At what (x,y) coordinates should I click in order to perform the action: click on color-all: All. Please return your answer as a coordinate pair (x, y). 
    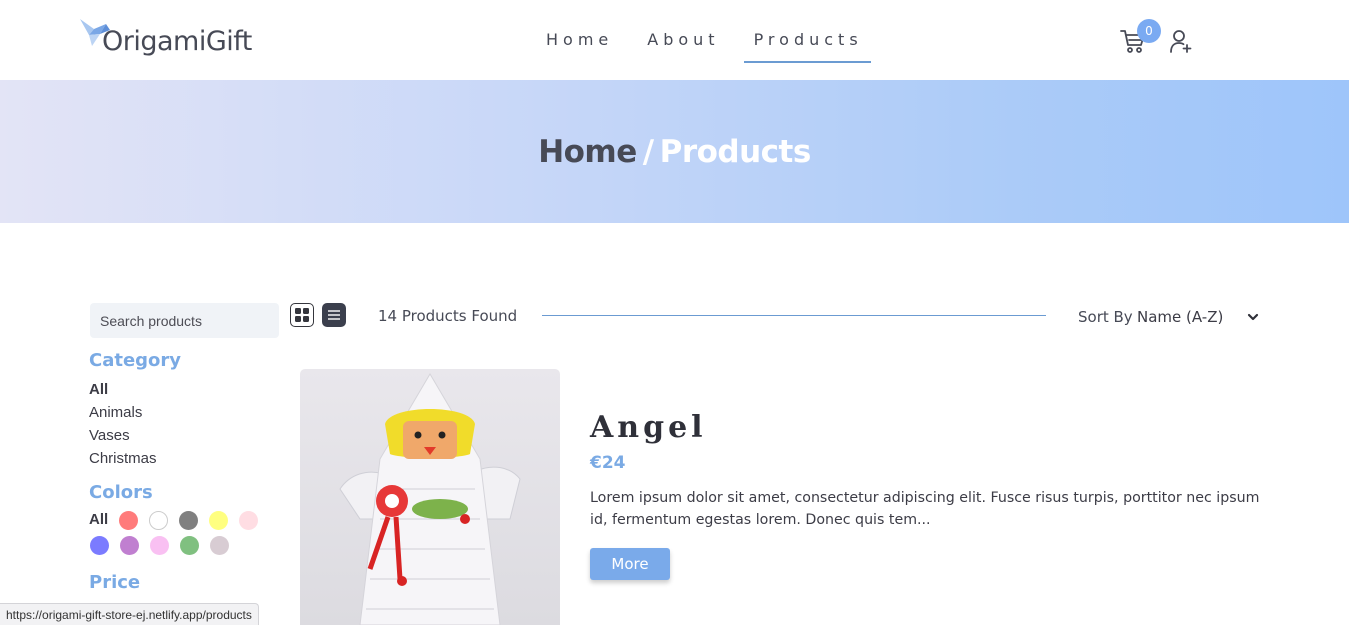
    Looking at the image, I should click on (98, 520).